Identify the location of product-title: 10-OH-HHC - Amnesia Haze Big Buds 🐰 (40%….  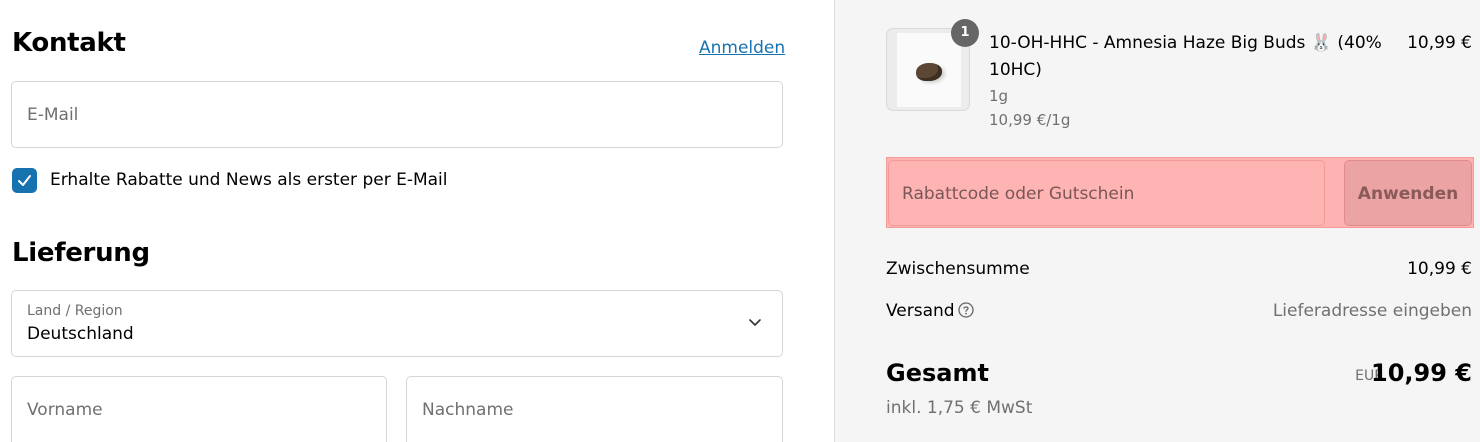
(1185, 56).